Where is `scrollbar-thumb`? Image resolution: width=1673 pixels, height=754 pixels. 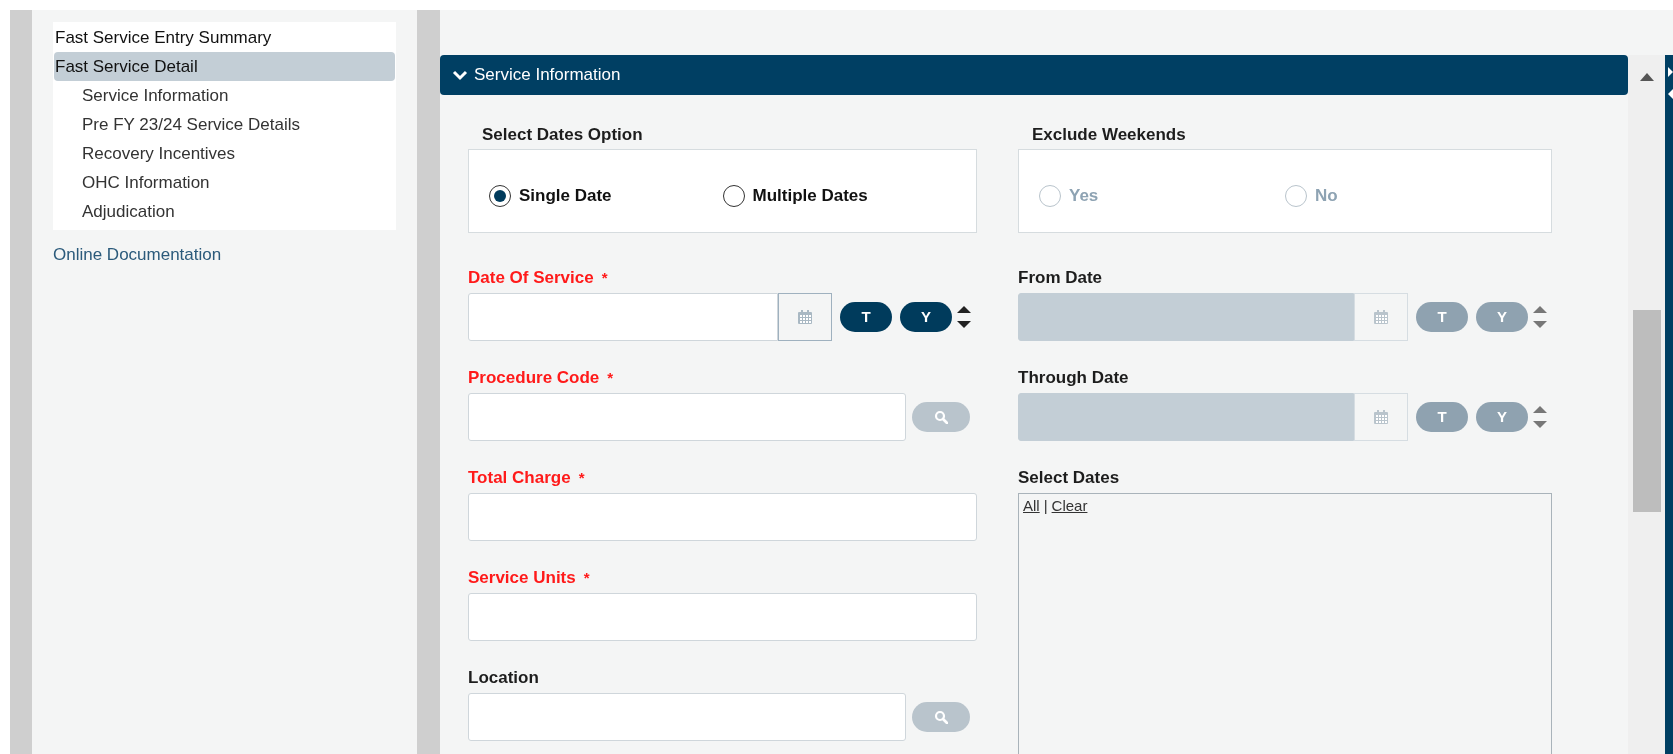 scrollbar-thumb is located at coordinates (1646, 411).